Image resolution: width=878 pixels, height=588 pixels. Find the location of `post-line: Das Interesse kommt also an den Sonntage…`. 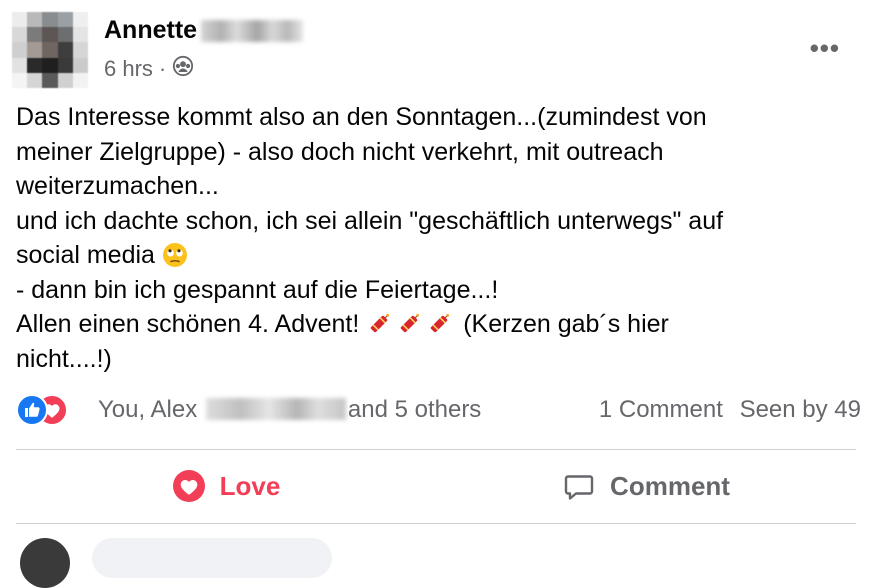

post-line: Das Interesse kommt also an den Sonntage… is located at coordinates (361, 117).